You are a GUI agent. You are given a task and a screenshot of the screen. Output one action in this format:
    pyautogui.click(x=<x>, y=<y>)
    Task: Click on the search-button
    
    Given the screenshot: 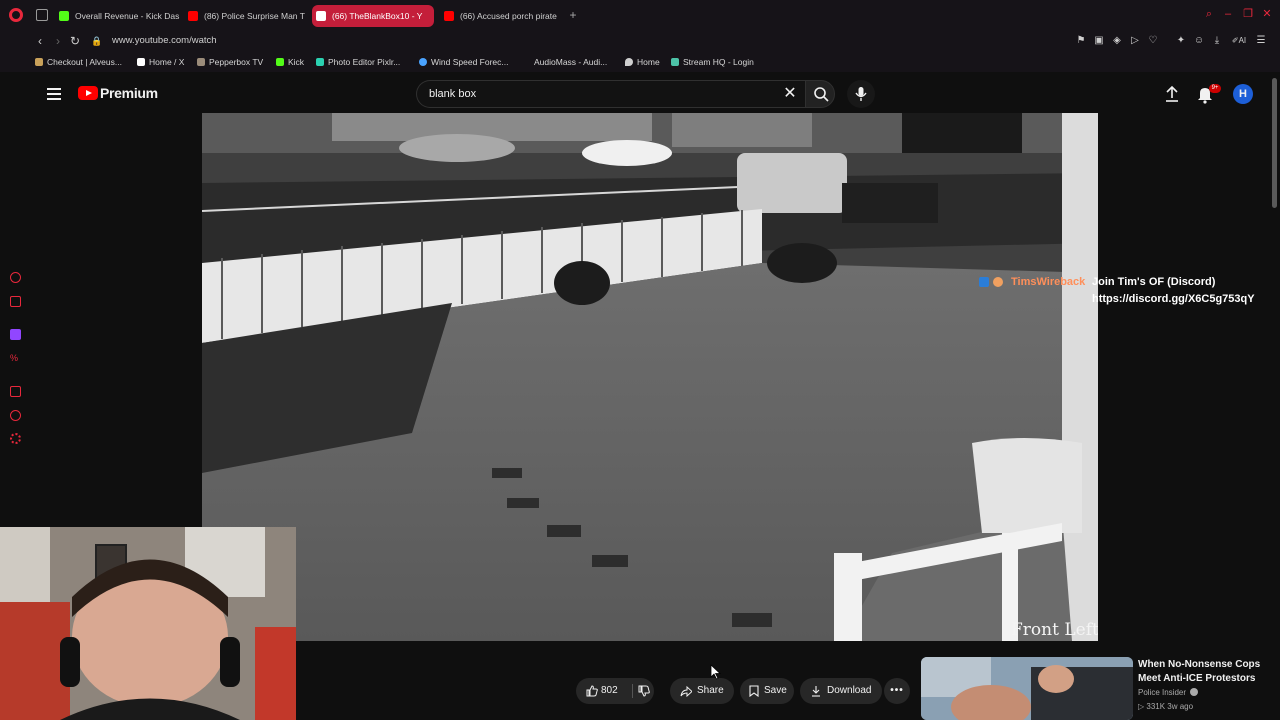 What is the action you would take?
    pyautogui.click(x=820, y=94)
    